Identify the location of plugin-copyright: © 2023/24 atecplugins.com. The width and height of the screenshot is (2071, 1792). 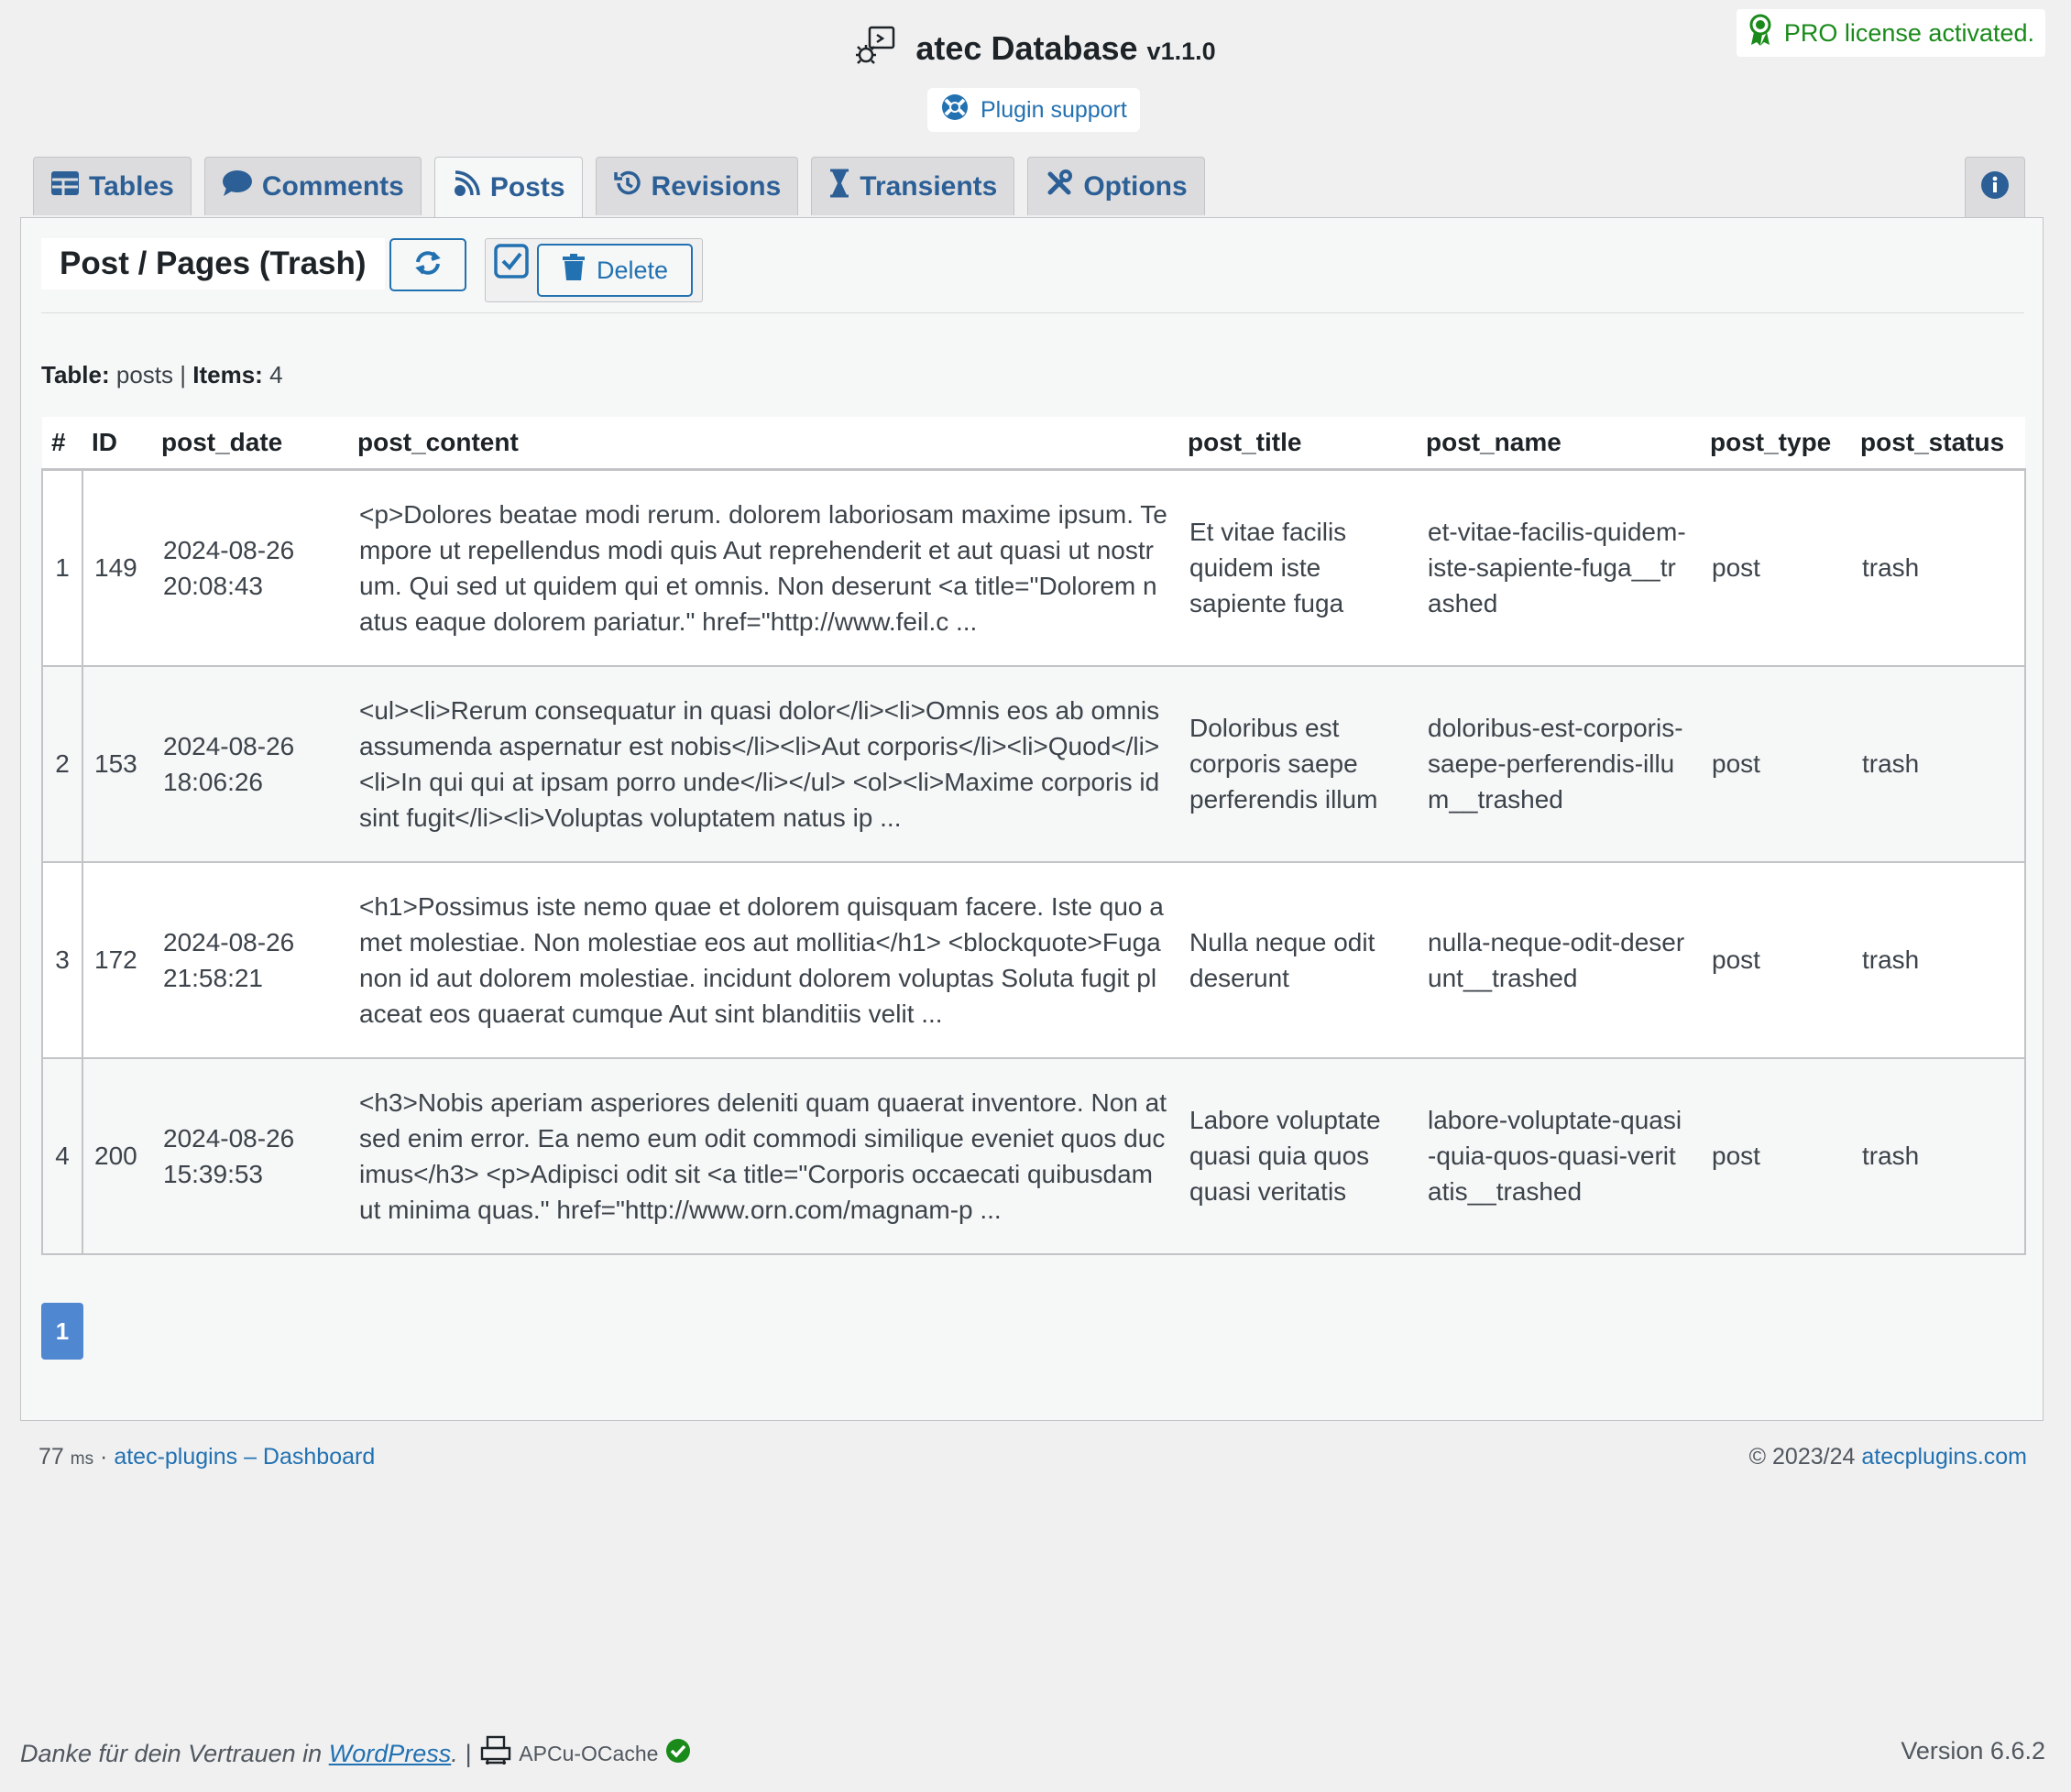
(1888, 1457).